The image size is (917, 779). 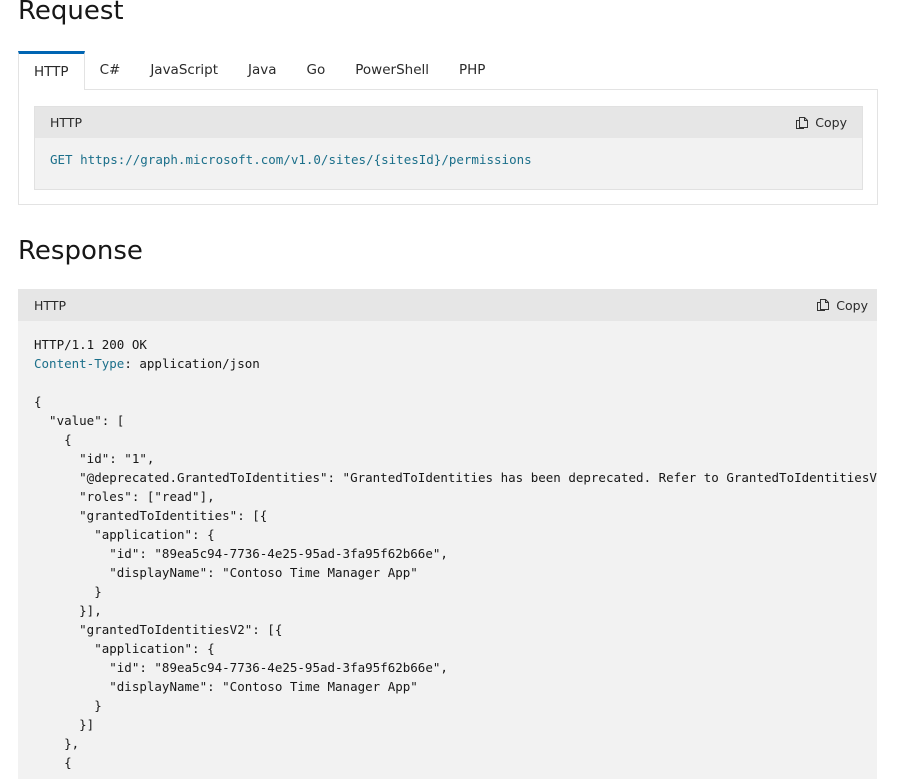 I want to click on request-heading: Request, so click(x=71, y=13).